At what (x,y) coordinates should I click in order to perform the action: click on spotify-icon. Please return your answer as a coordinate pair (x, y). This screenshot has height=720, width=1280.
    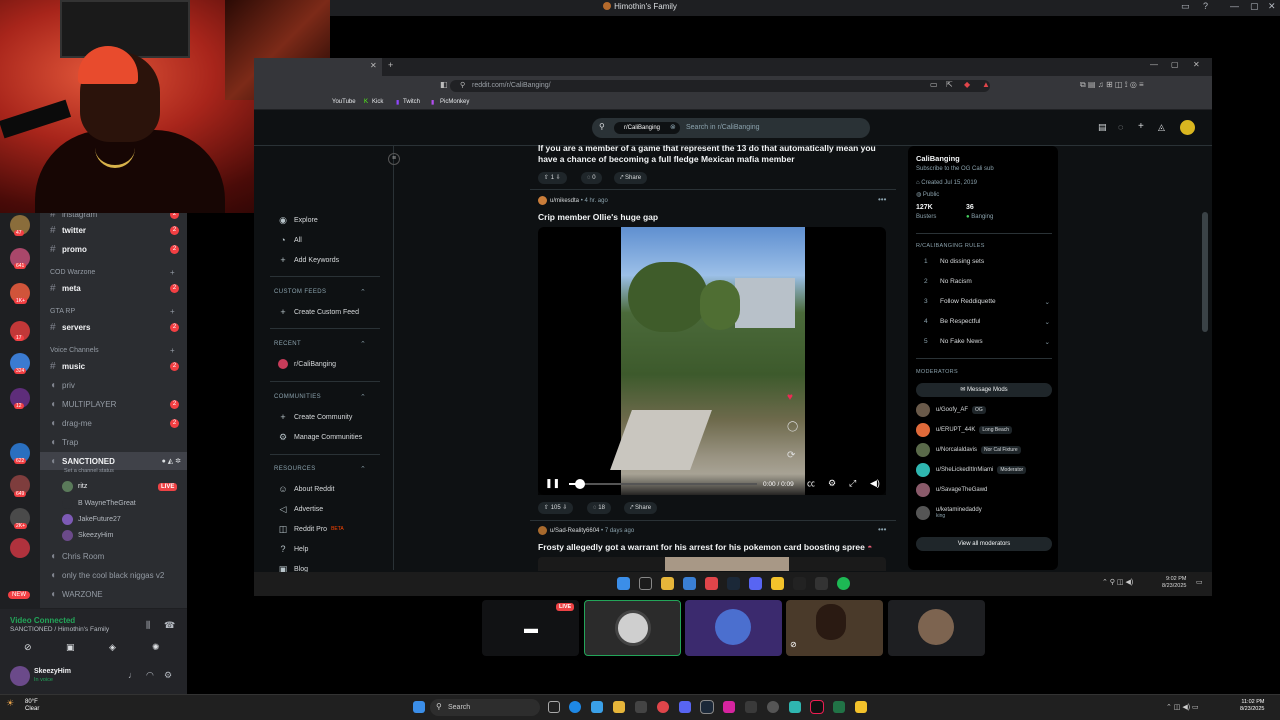
    Looking at the image, I should click on (843, 583).